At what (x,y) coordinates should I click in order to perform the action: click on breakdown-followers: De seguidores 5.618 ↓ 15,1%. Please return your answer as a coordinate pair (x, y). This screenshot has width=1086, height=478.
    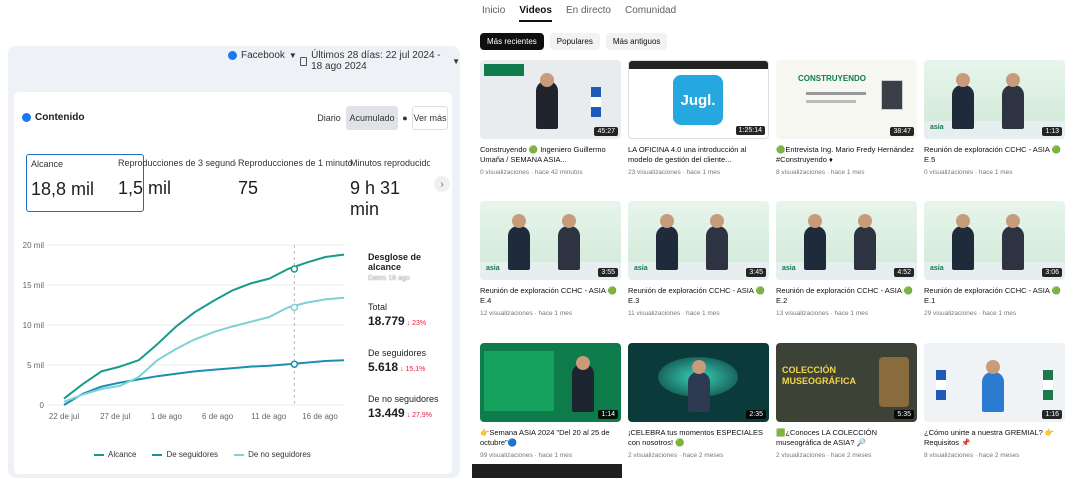
    Looking at the image, I should click on (410, 361).